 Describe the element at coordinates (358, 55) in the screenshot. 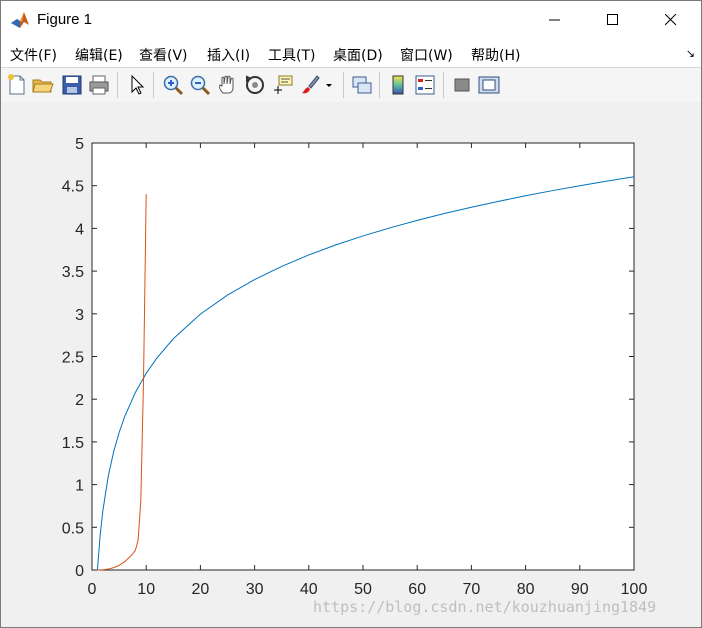

I see `menu-desktop: 桌面(D)` at that location.